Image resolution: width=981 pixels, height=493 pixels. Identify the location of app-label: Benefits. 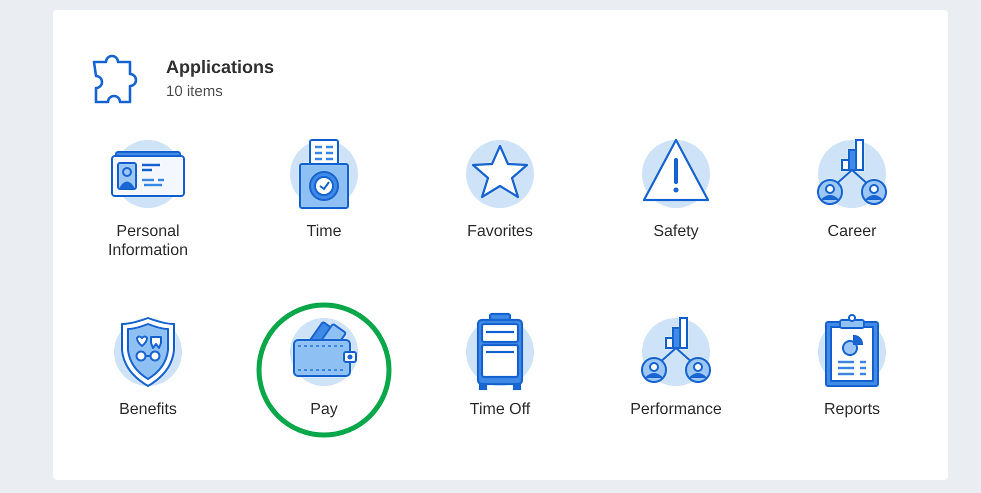
(148, 409).